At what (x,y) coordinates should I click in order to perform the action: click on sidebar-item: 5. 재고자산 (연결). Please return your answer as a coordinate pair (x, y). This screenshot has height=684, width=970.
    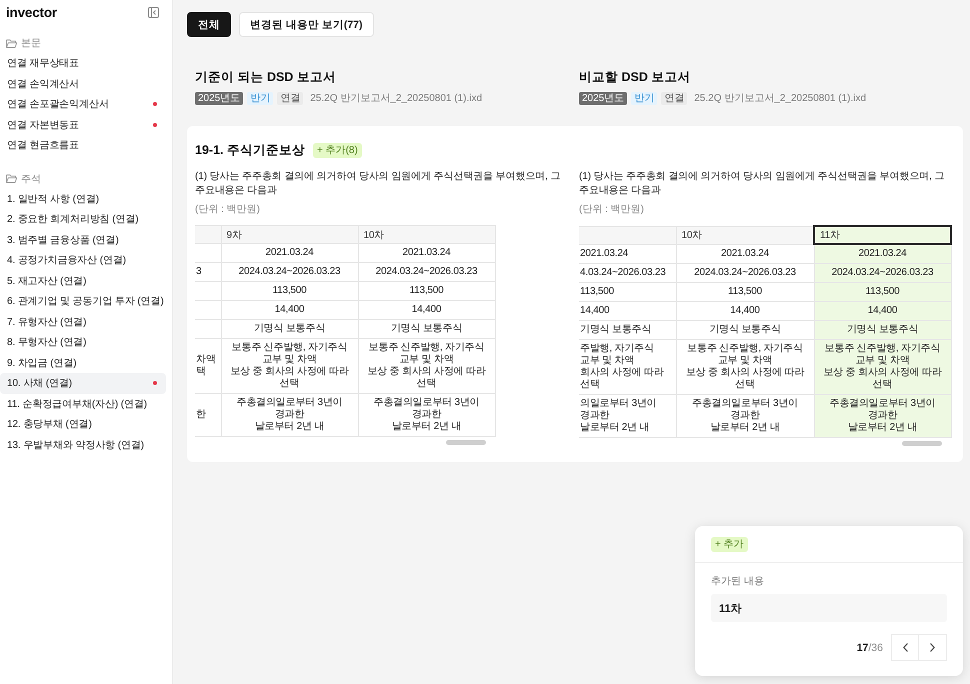
    Looking at the image, I should click on (83, 280).